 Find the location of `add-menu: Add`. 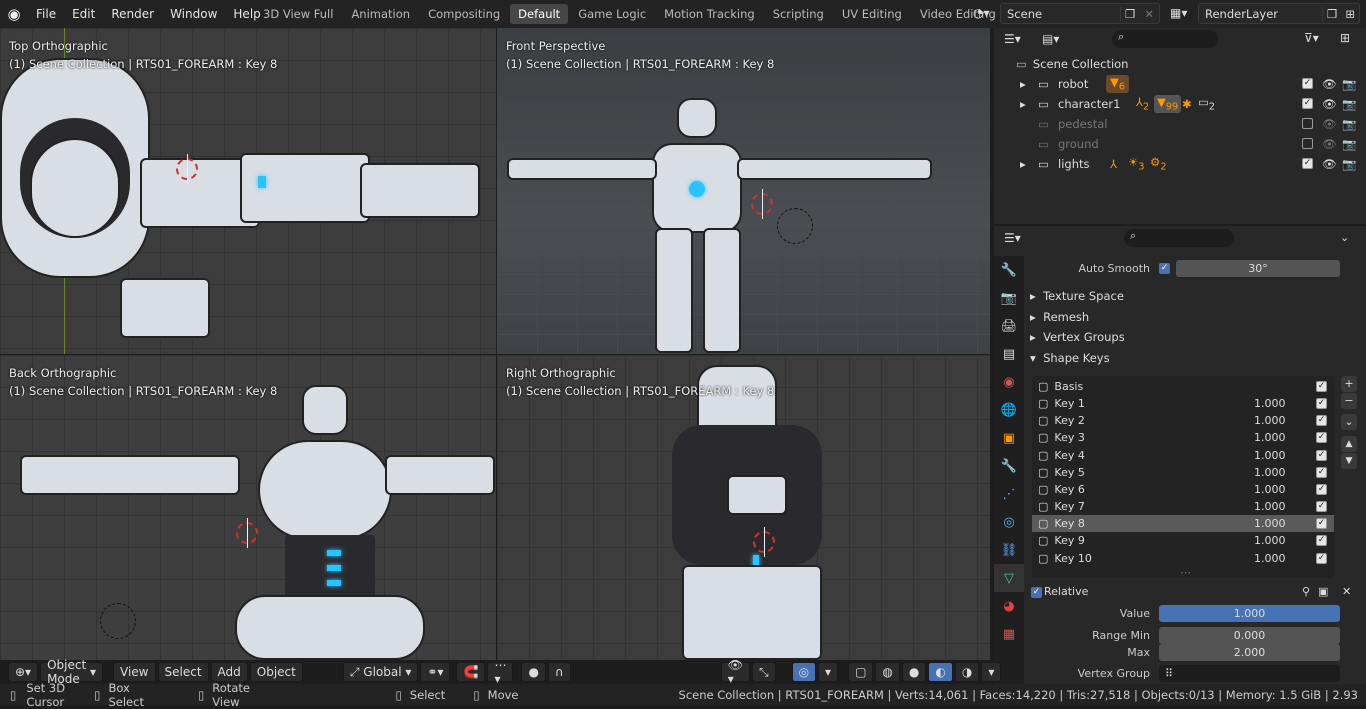

add-menu: Add is located at coordinates (229, 672).